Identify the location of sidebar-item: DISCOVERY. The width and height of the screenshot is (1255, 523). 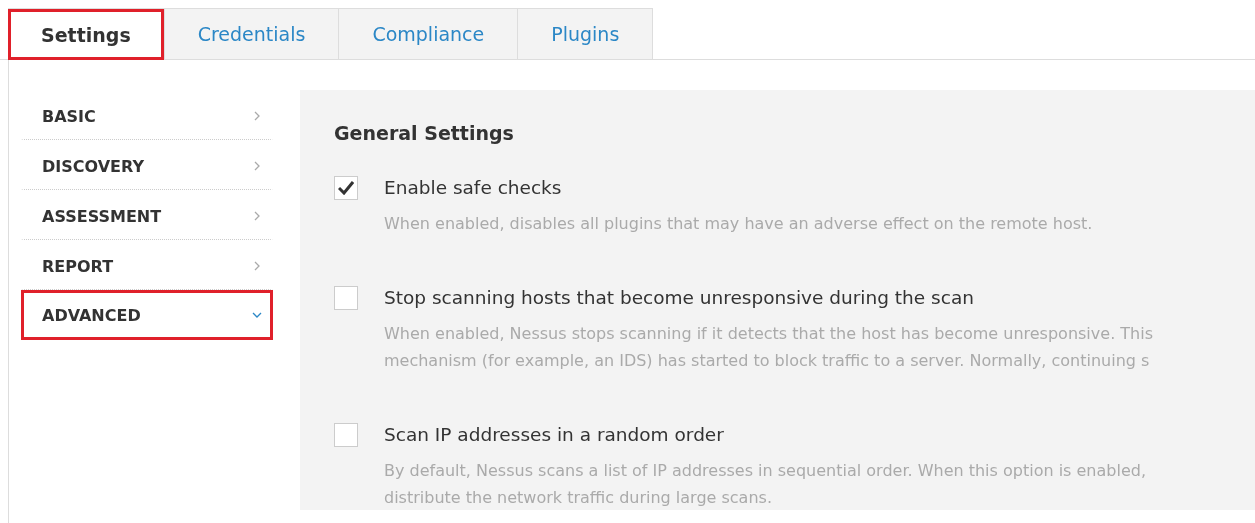
(147, 165).